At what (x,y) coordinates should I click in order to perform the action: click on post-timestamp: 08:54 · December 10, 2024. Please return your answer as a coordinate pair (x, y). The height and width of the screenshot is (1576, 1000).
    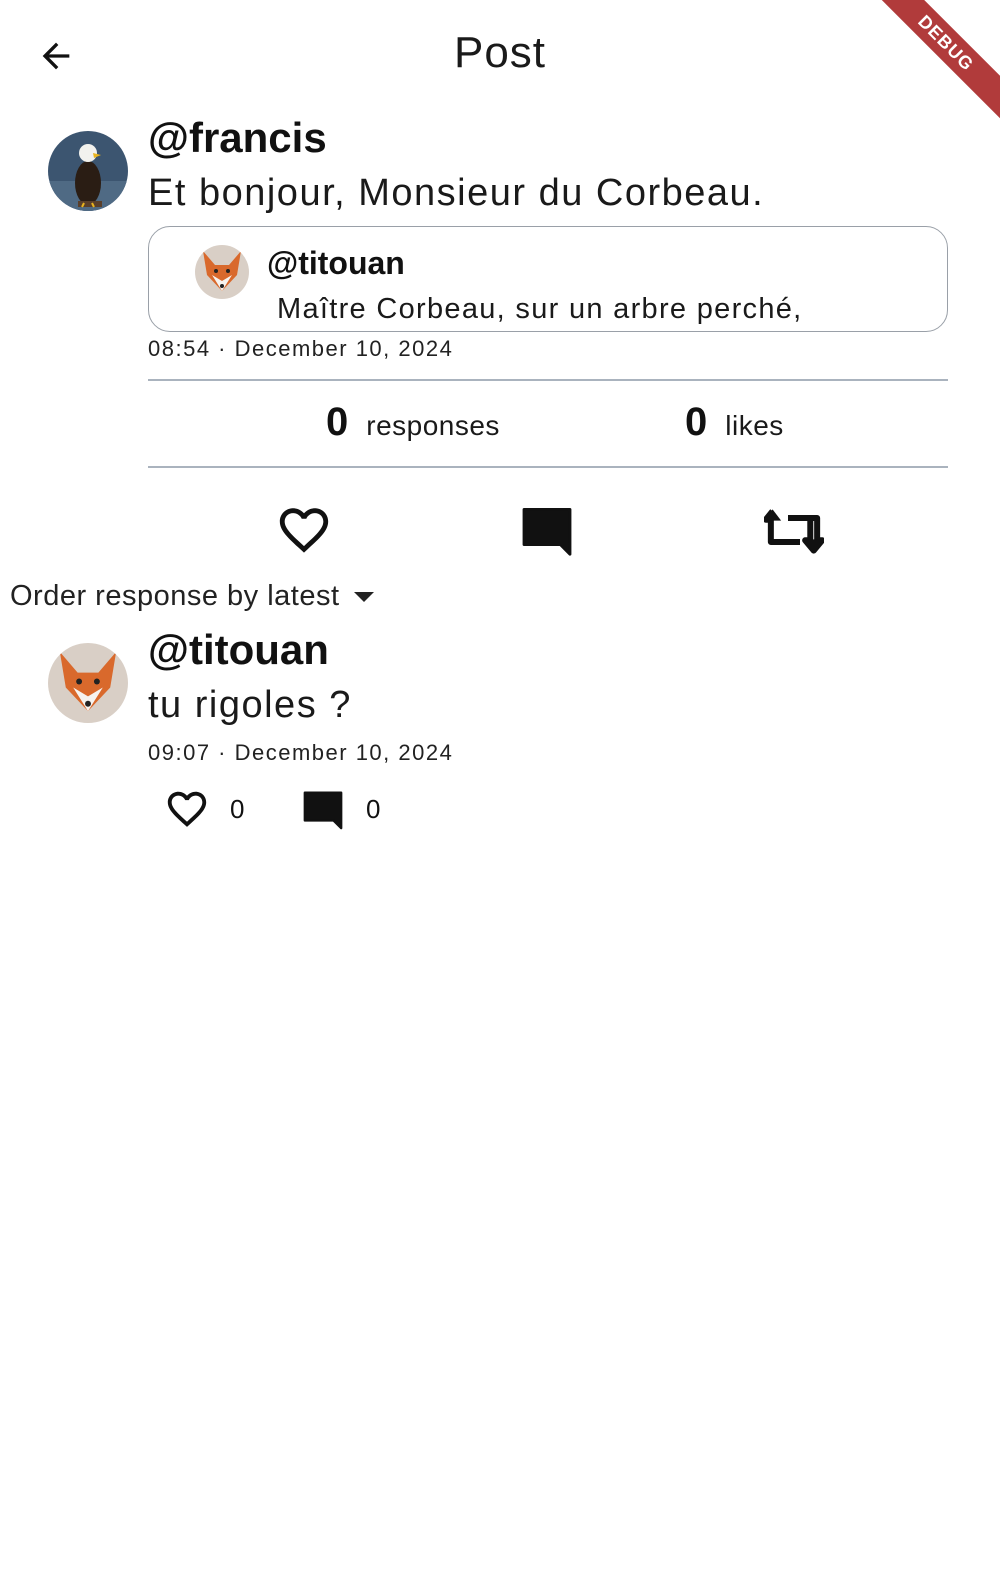
    Looking at the image, I should click on (301, 348).